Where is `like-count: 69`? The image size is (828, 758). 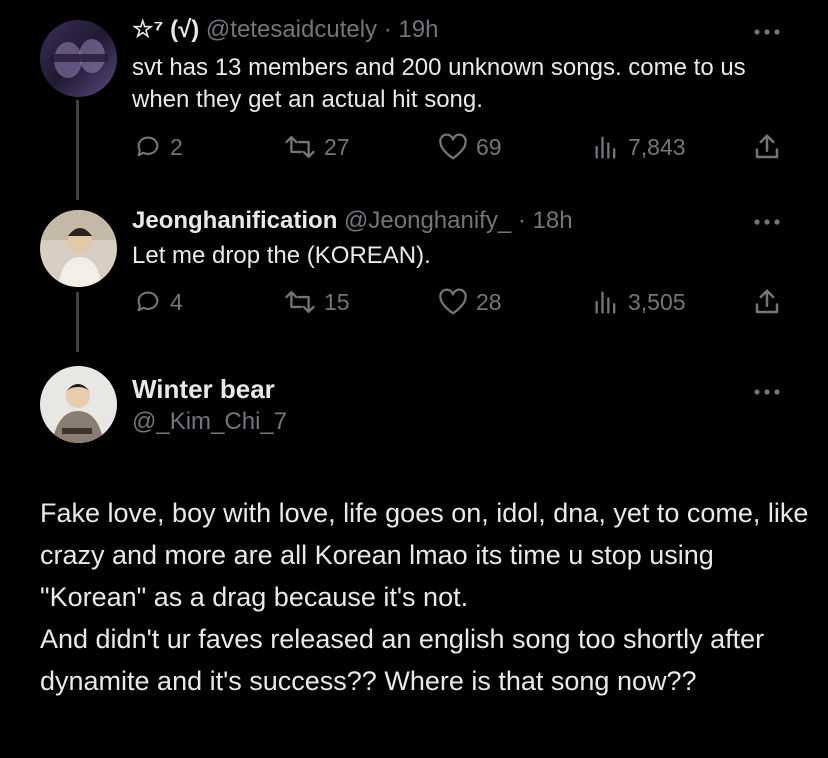 like-count: 69 is located at coordinates (489, 146).